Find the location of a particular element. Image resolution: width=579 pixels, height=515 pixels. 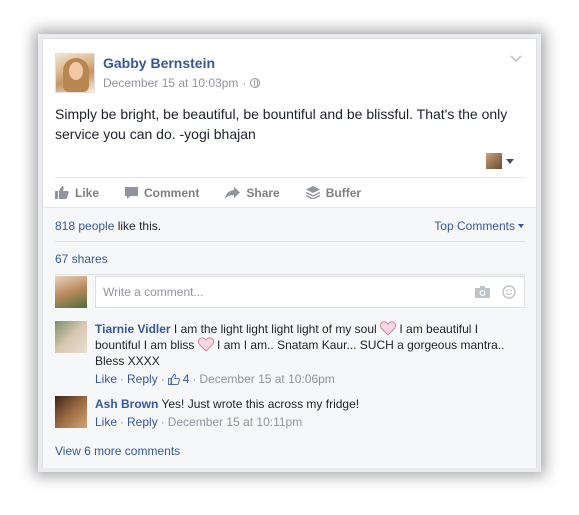

viewer-avatar is located at coordinates (494, 161).